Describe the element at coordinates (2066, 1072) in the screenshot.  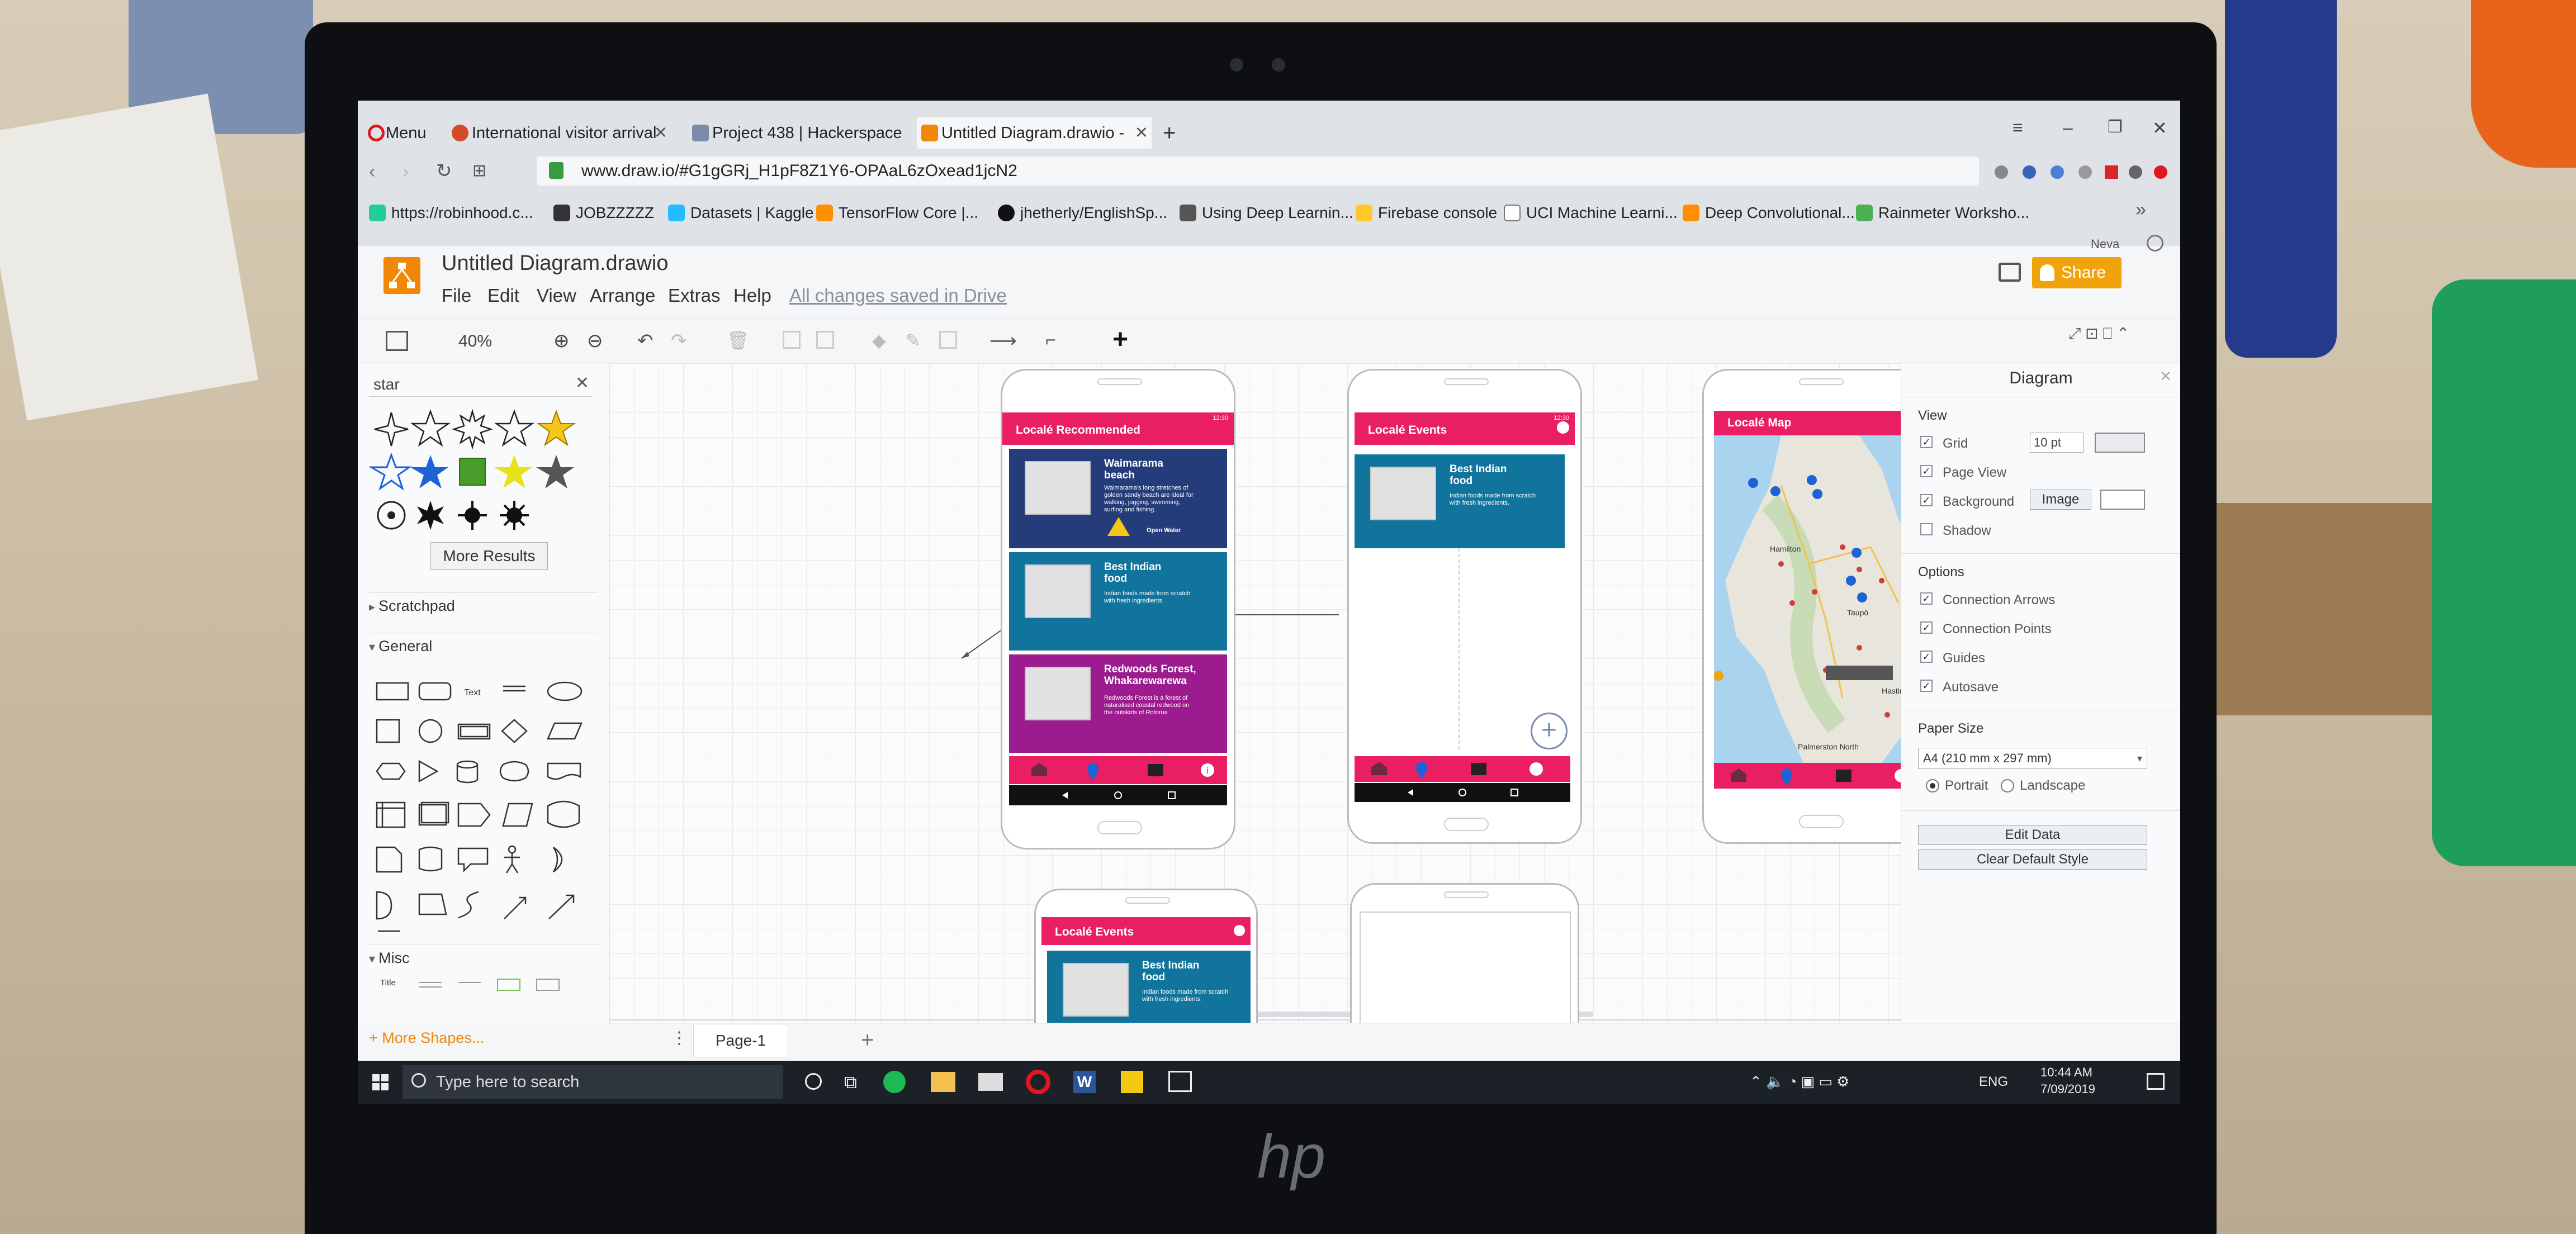
I see `clock-time: 10:44 AM` at that location.